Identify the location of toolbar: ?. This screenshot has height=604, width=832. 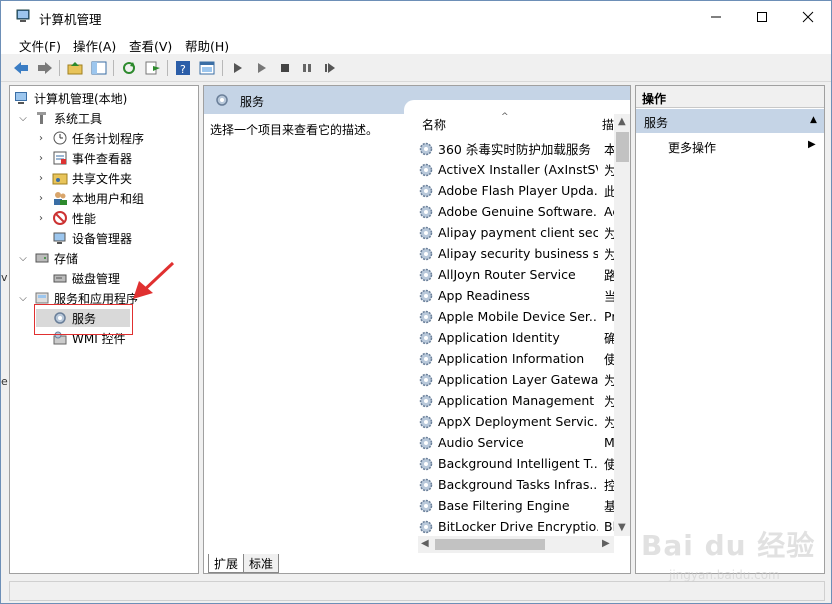
(416, 68).